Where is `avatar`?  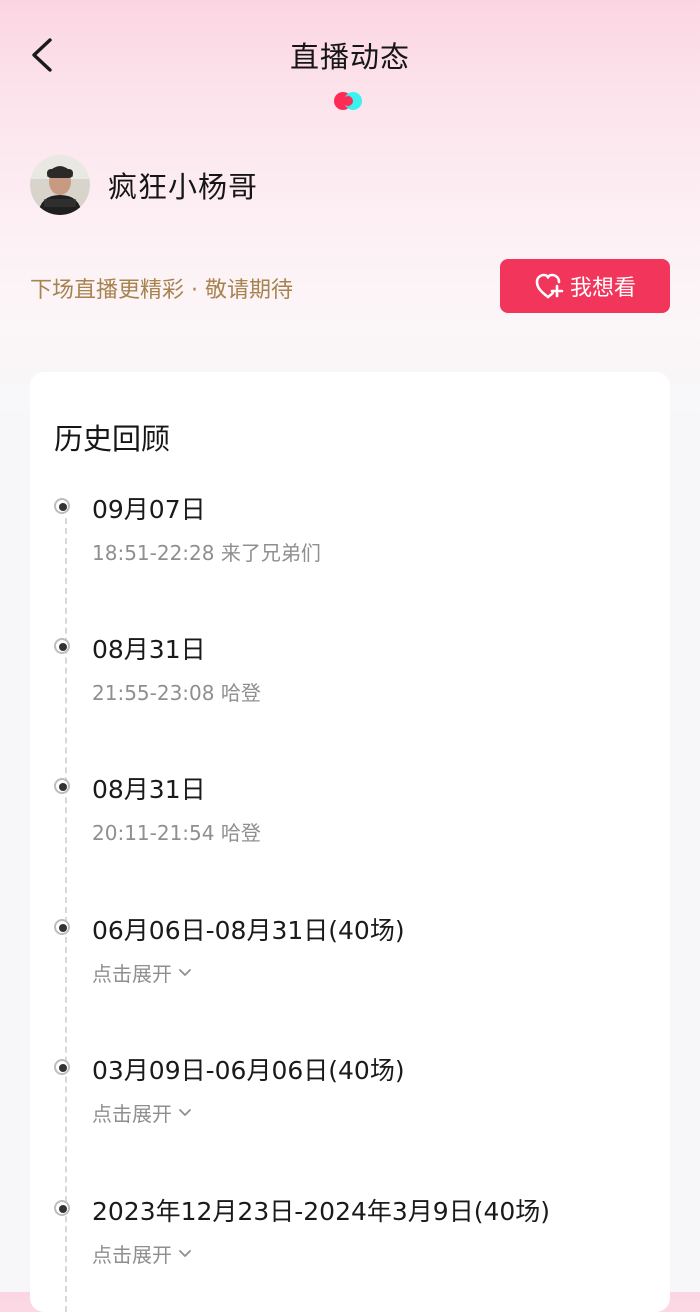
avatar is located at coordinates (60, 185).